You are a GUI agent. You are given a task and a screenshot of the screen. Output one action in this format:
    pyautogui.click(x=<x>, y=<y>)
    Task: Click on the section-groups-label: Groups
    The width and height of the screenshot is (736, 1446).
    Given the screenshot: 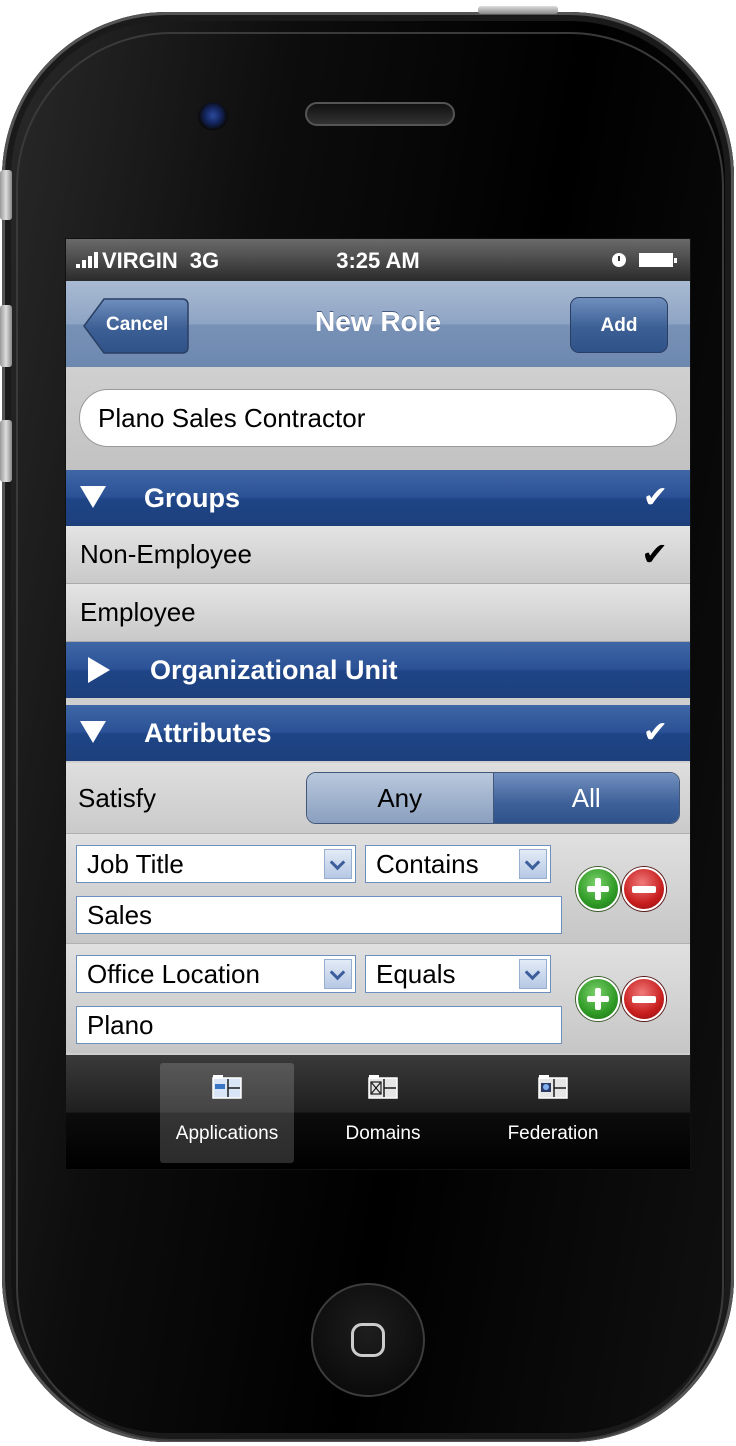 What is the action you would take?
    pyautogui.click(x=192, y=498)
    